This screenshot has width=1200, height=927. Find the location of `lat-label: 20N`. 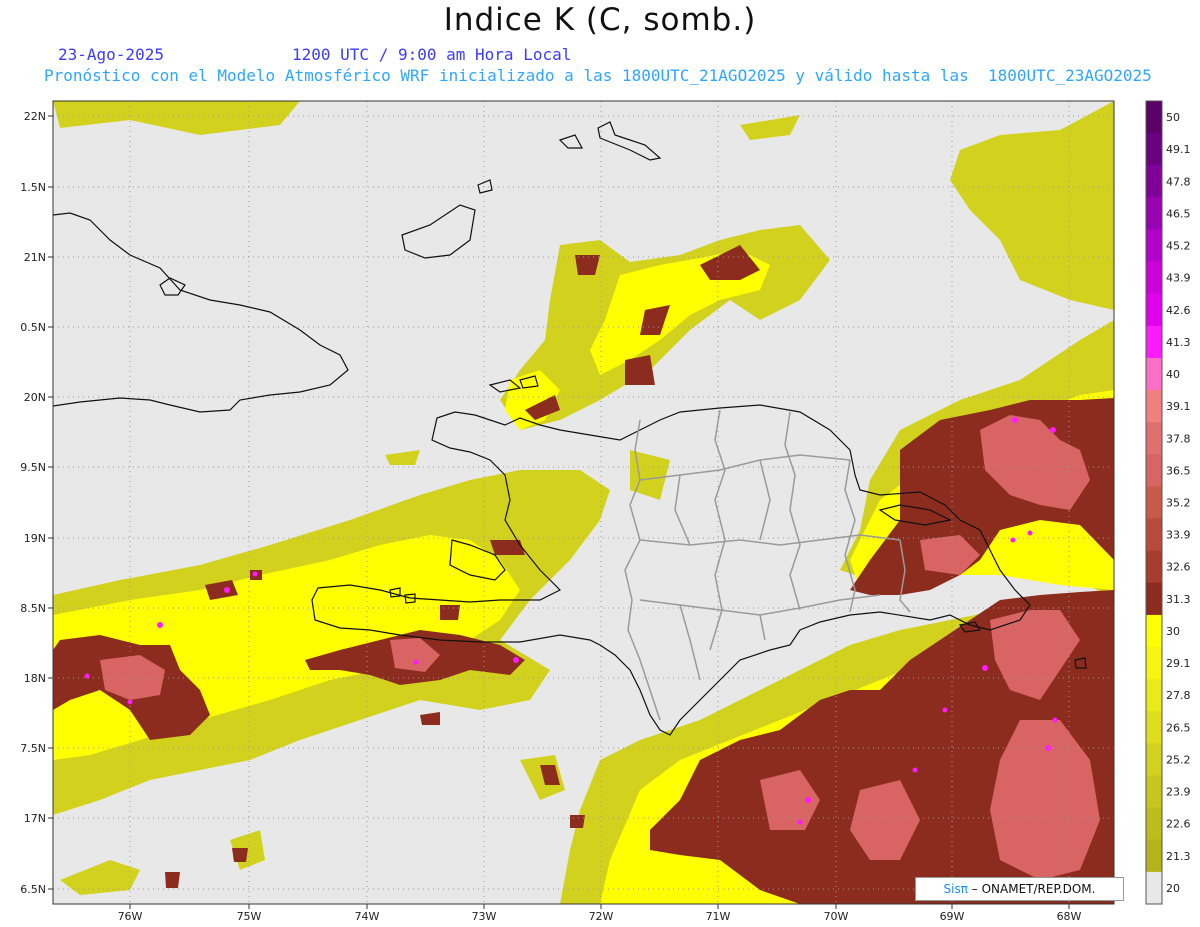

lat-label: 20N is located at coordinates (35, 397).